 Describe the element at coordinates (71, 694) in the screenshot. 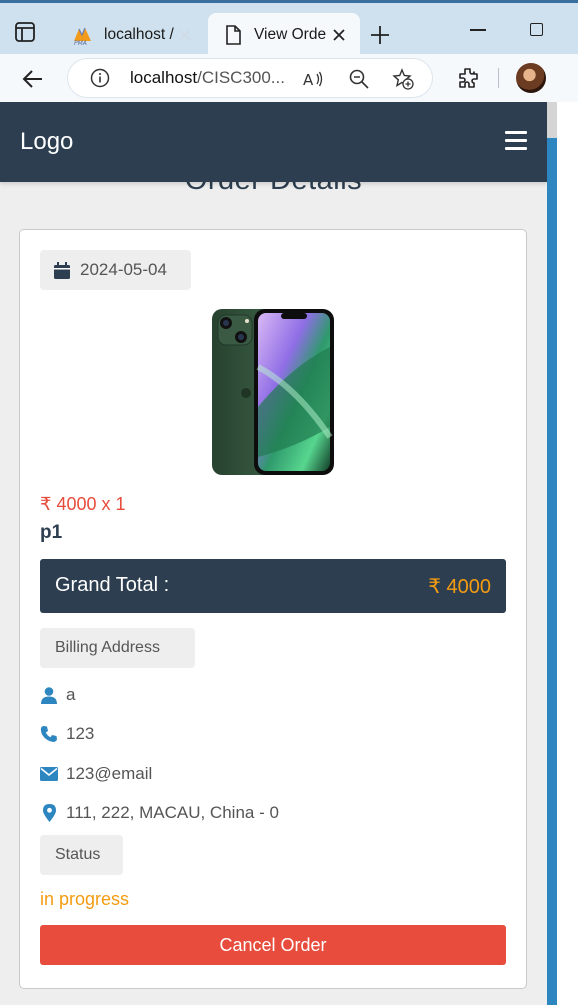

I see `billing-name: a` at that location.